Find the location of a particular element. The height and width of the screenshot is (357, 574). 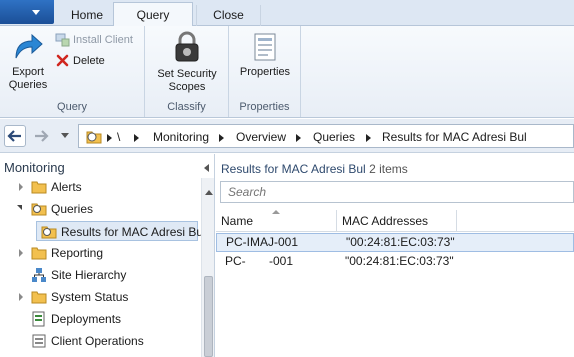

application-menu-button is located at coordinates (27, 12).